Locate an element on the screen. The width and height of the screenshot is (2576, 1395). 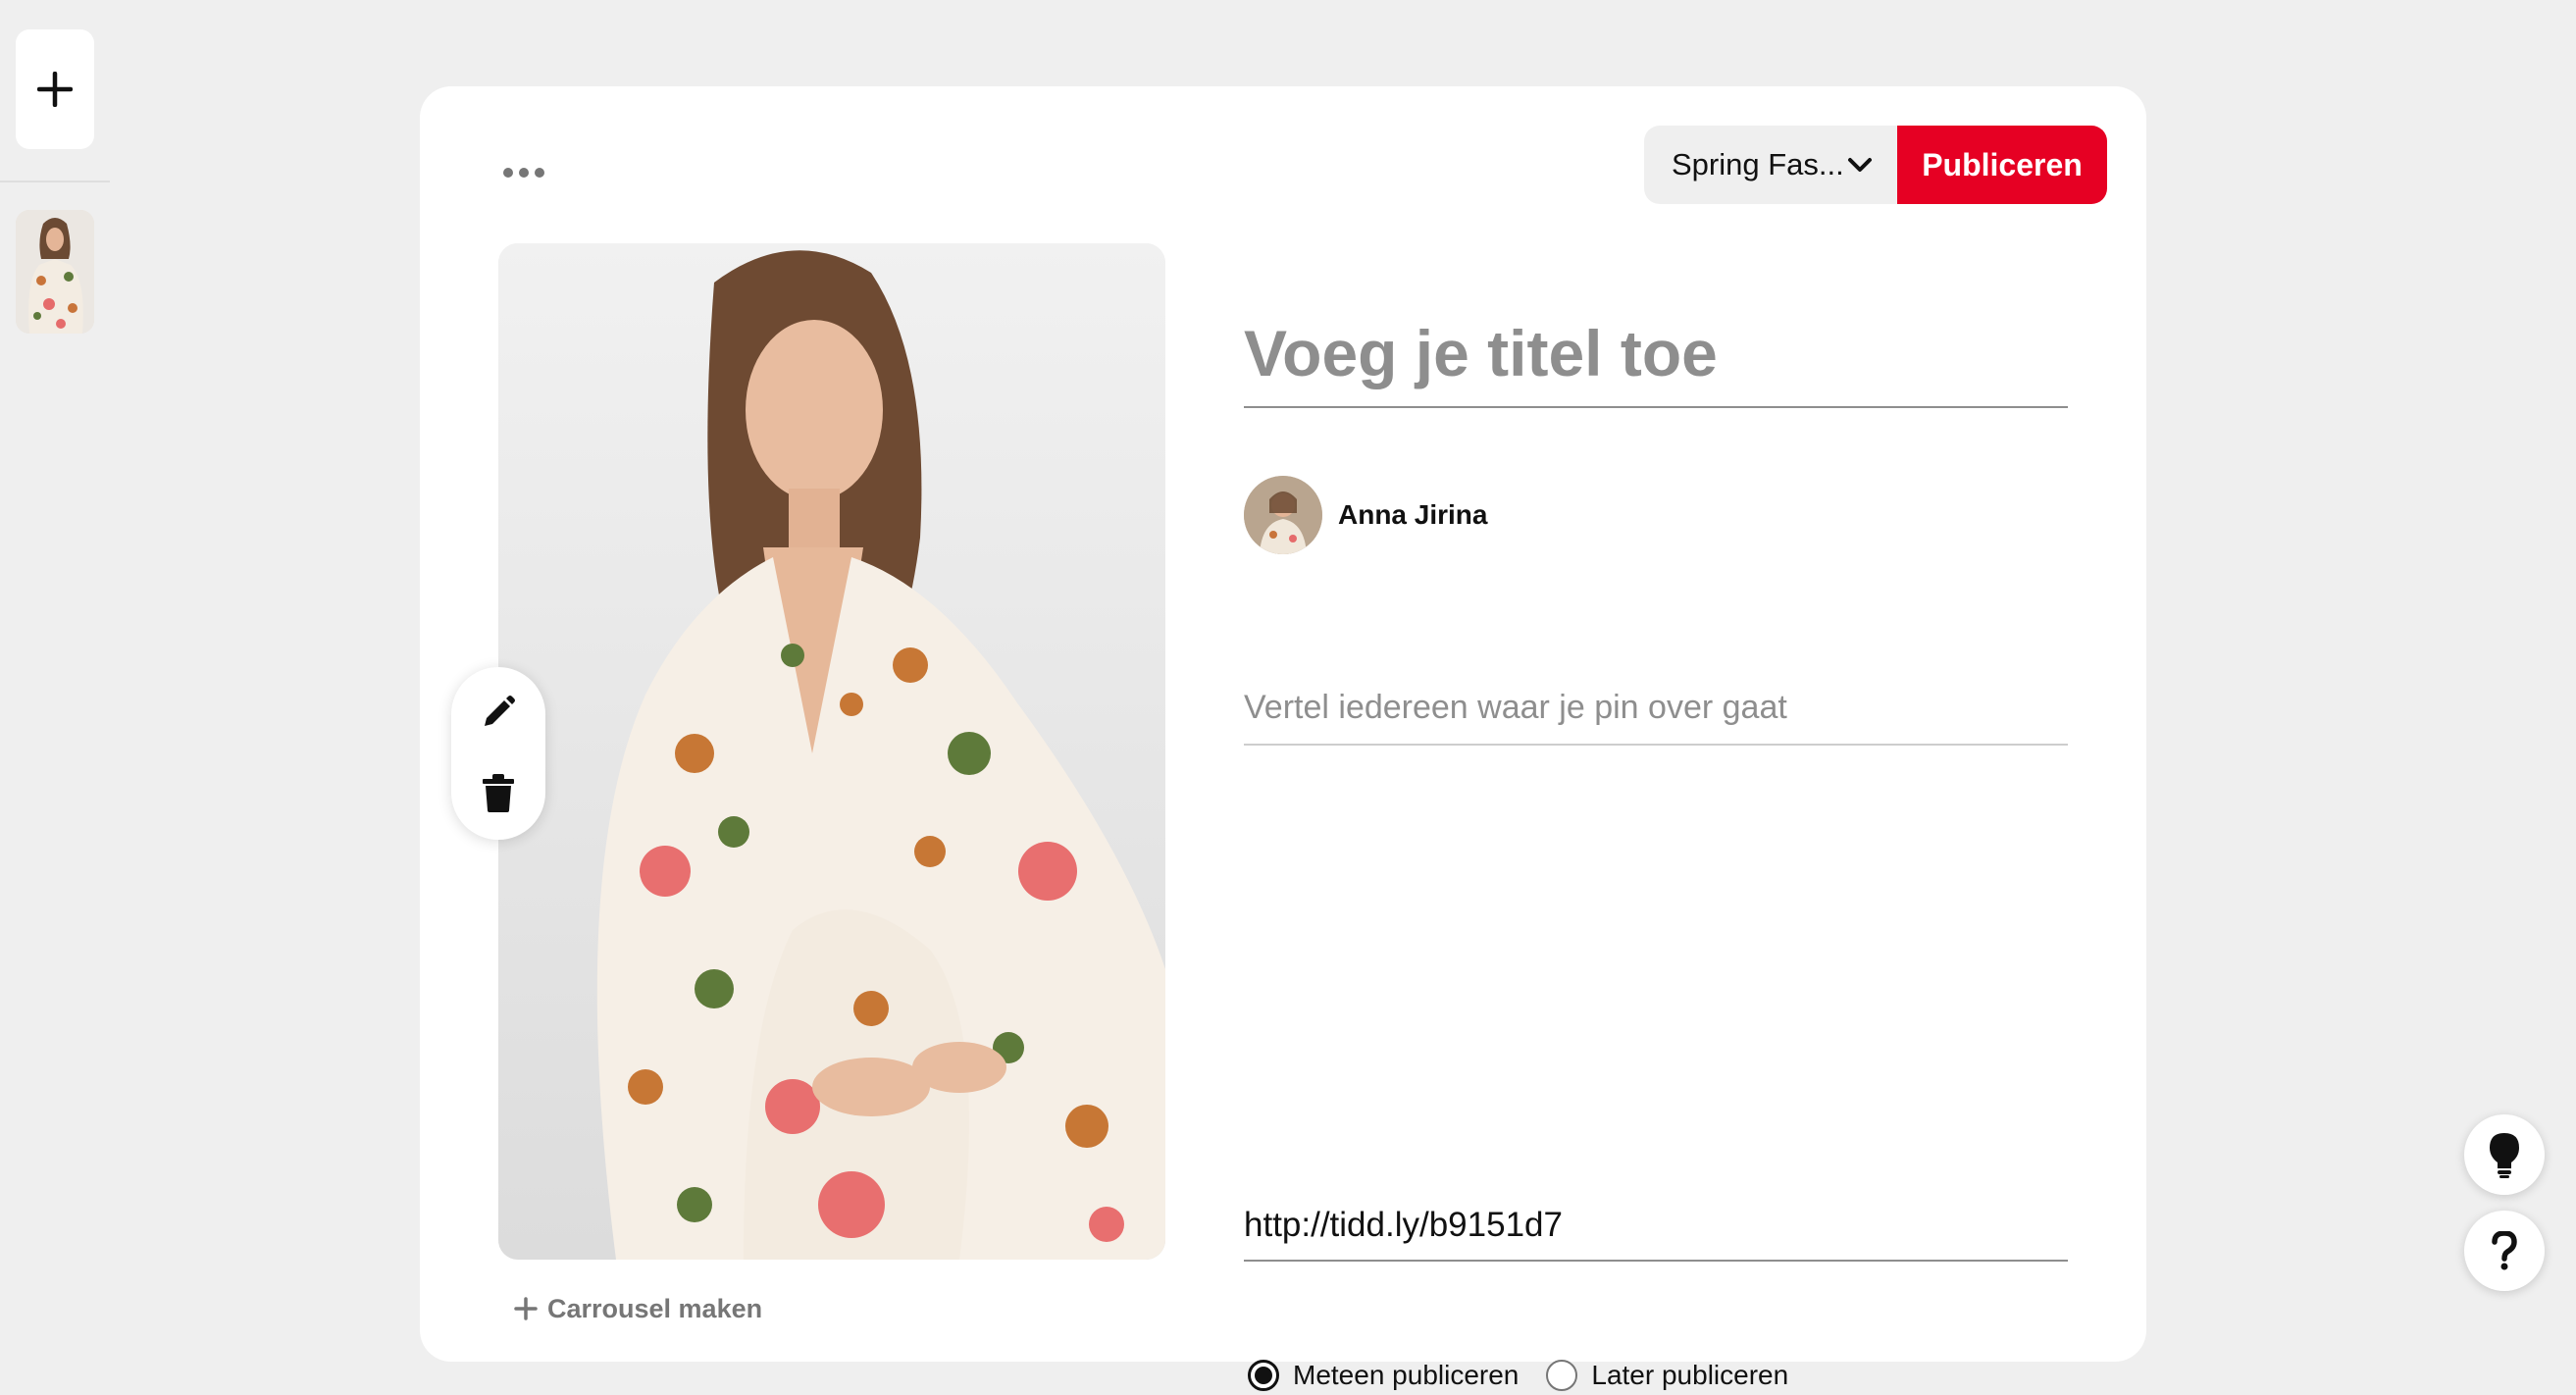
lightbulb-icon is located at coordinates (2504, 1155).